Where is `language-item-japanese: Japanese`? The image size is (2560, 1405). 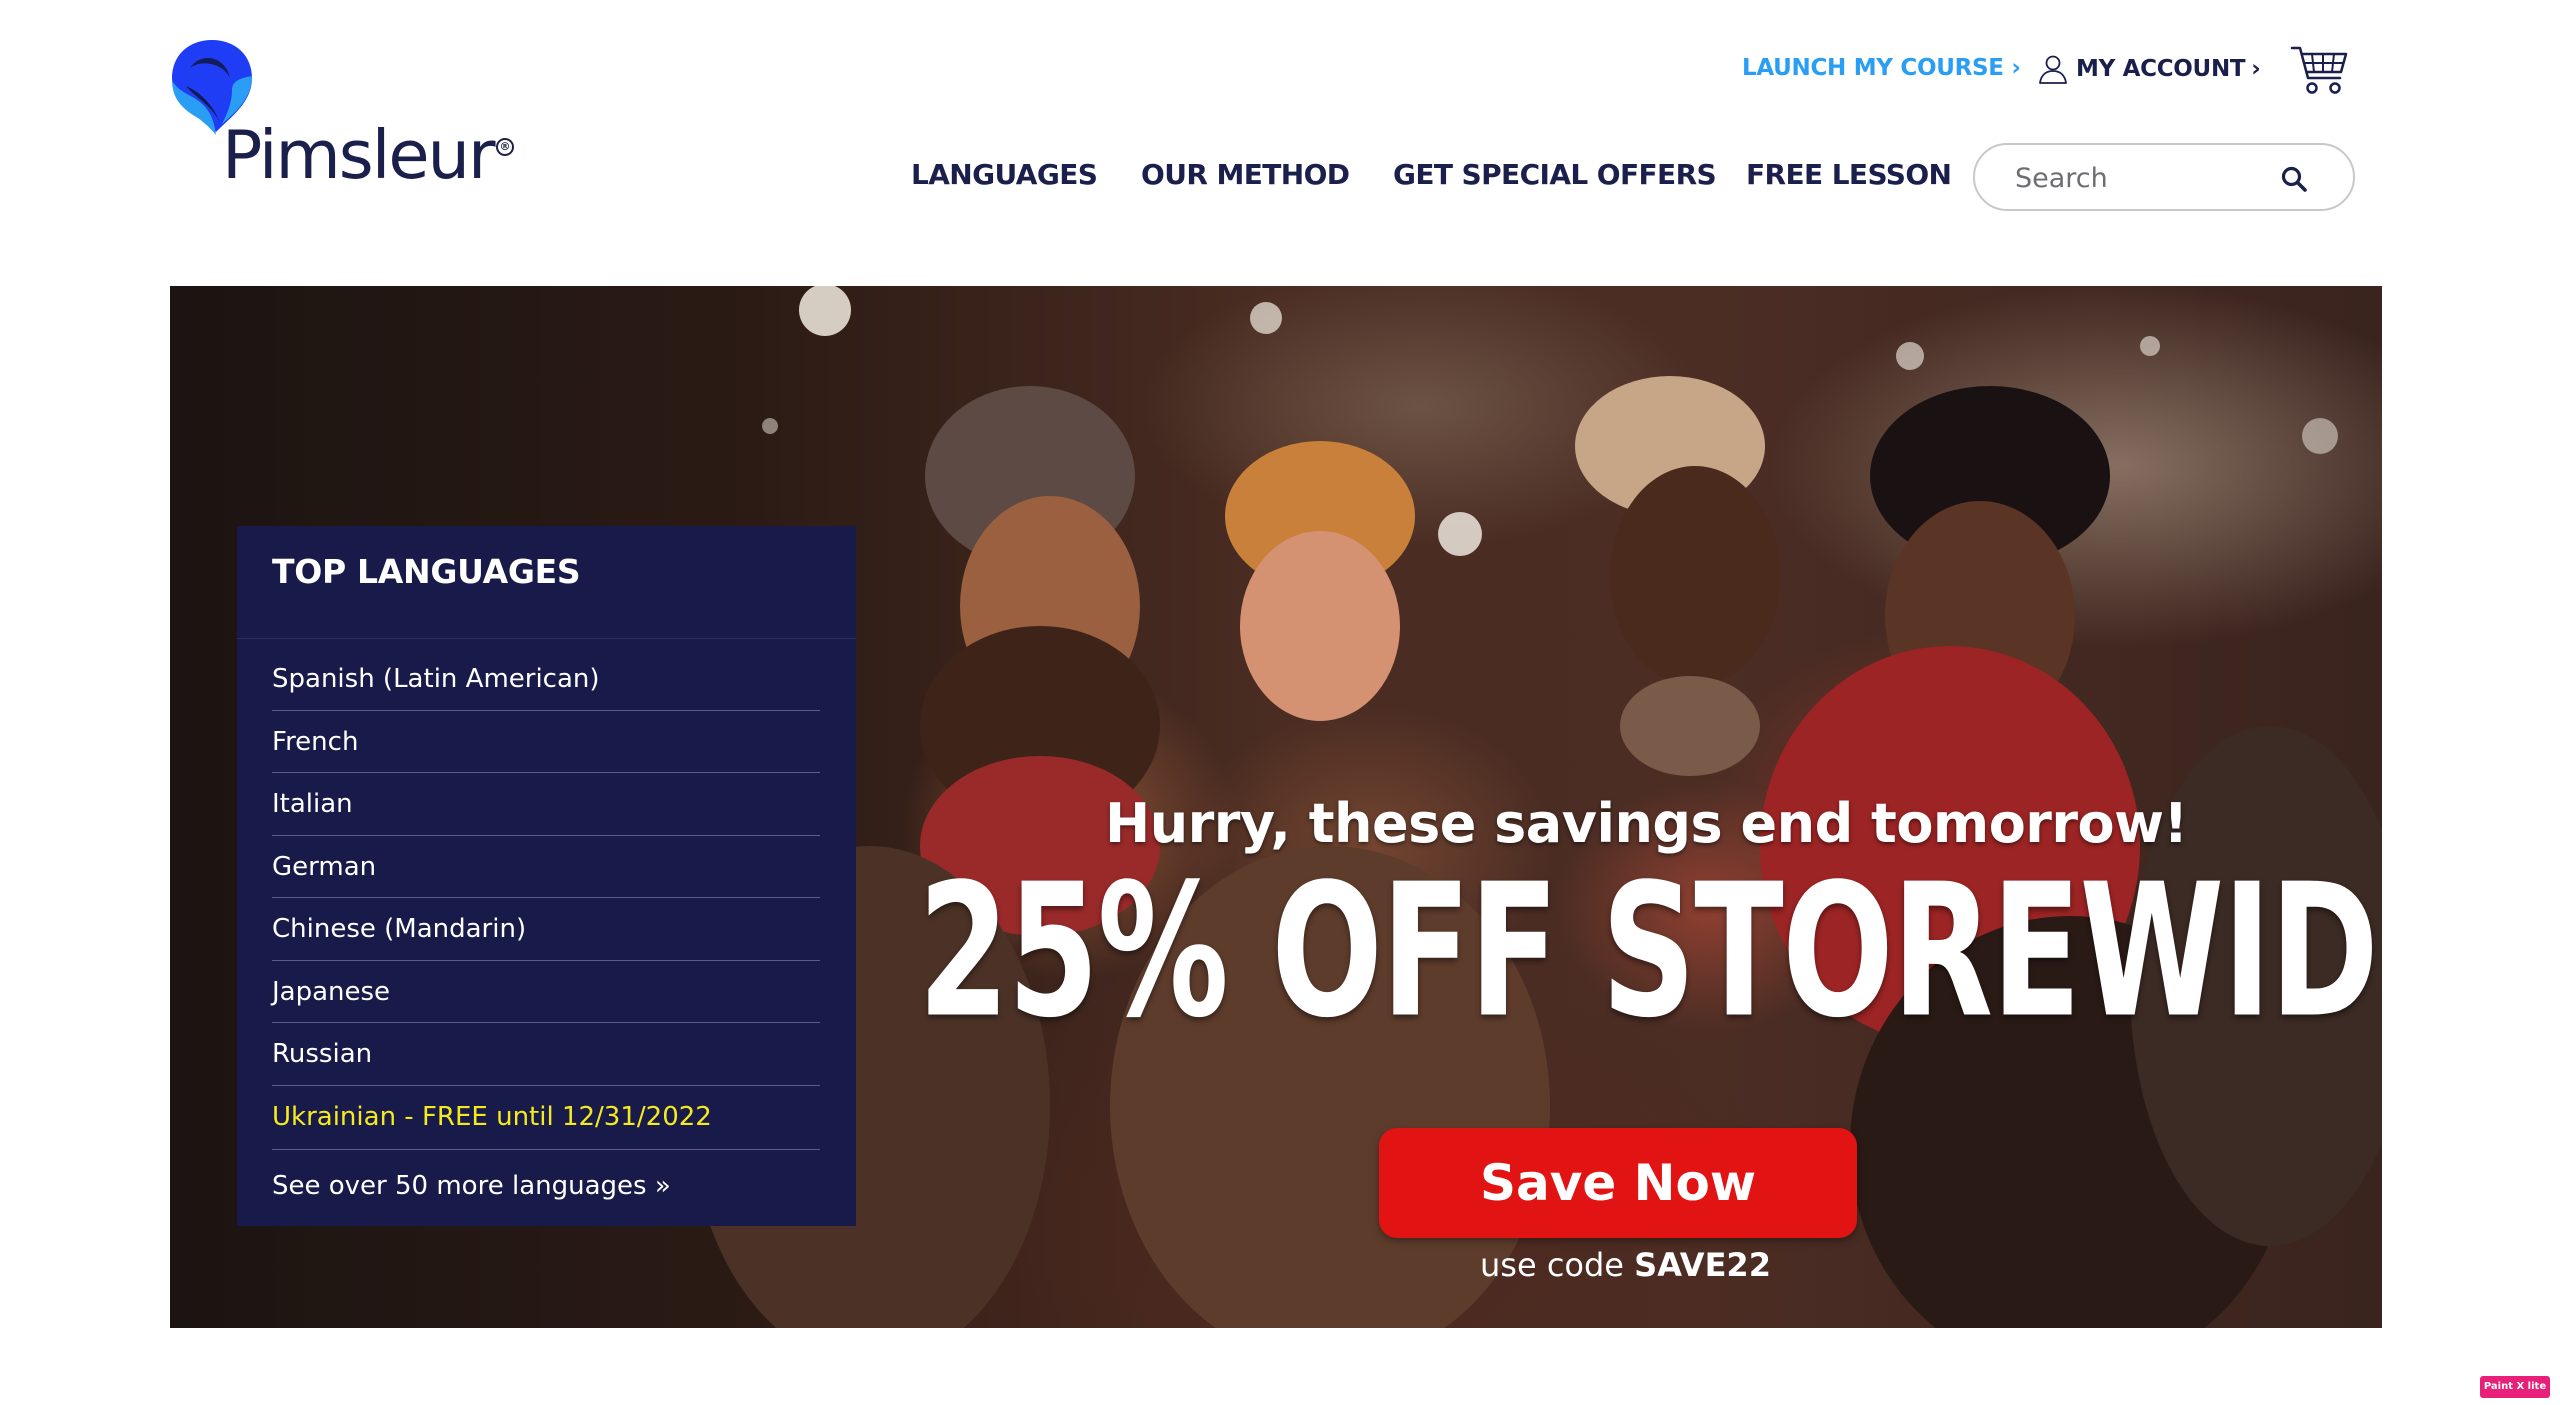
language-item-japanese: Japanese is located at coordinates (546, 992).